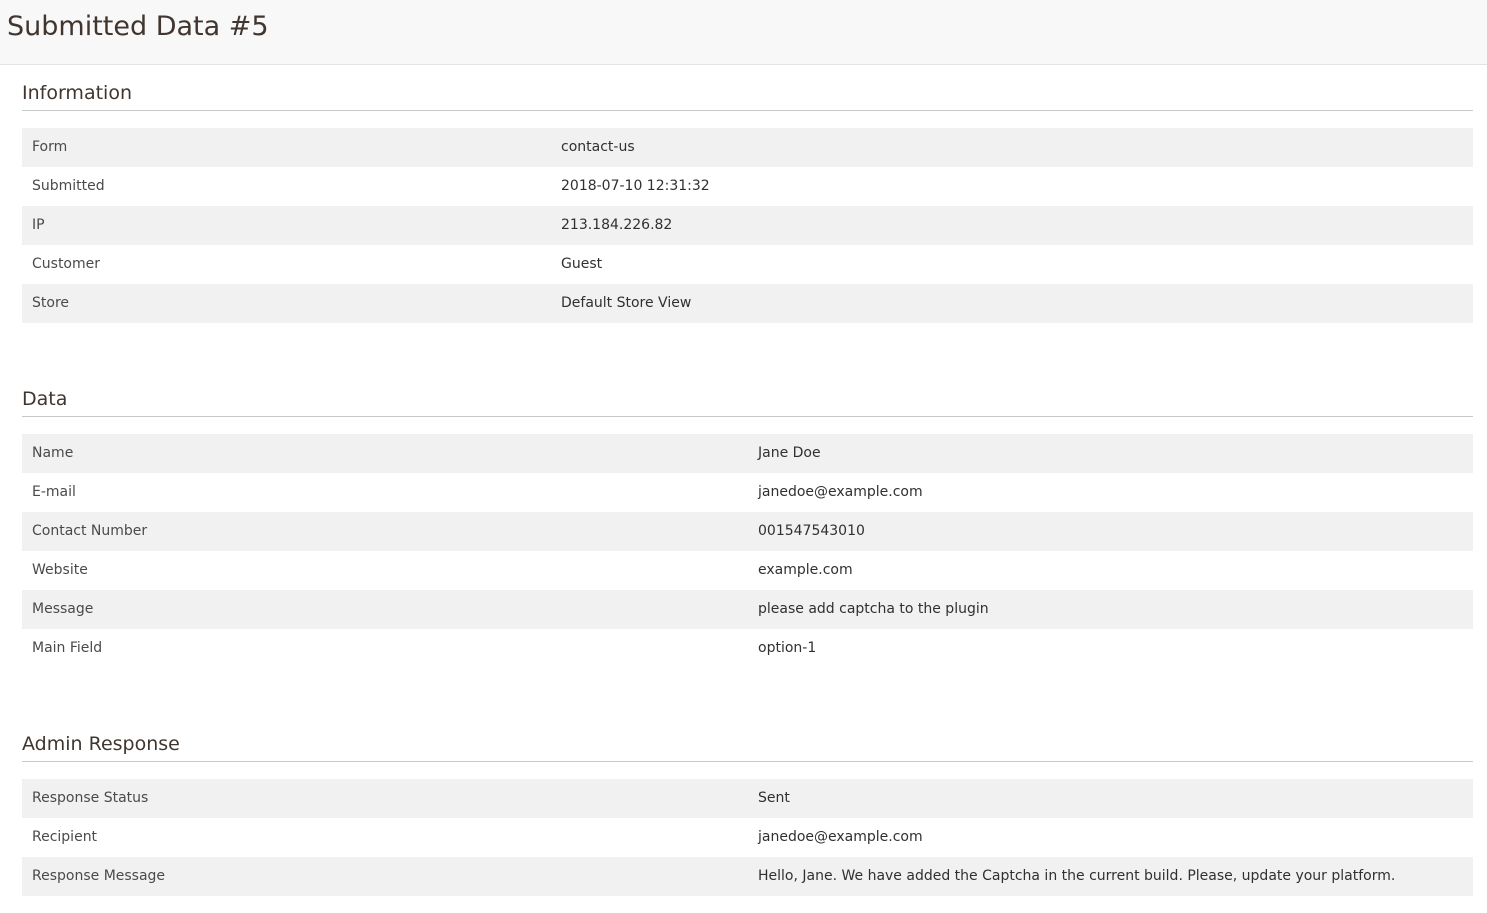 The width and height of the screenshot is (1487, 913). Describe the element at coordinates (286, 186) in the screenshot. I see `row-label: Submitted` at that location.